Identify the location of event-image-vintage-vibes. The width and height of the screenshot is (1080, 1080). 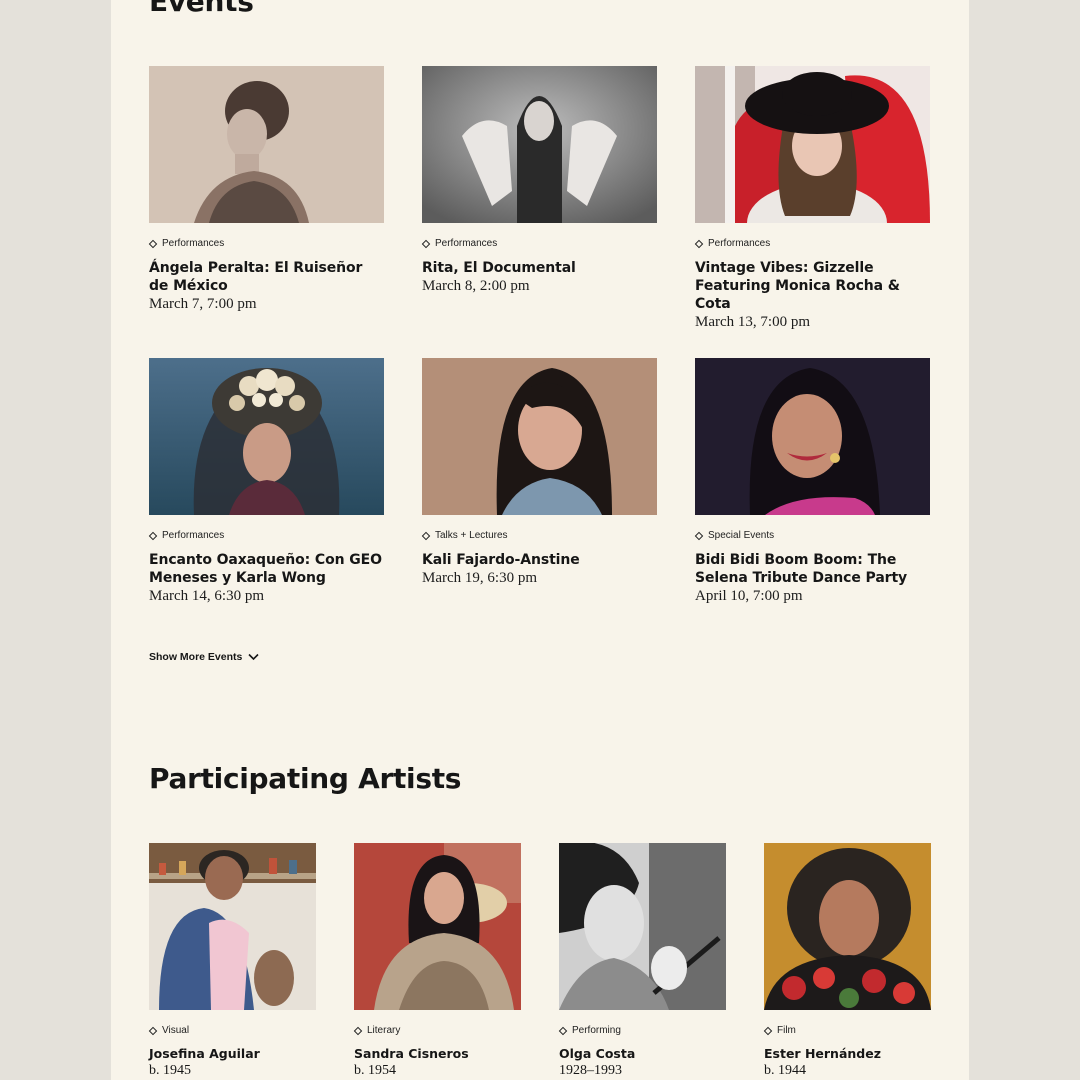
(812, 144).